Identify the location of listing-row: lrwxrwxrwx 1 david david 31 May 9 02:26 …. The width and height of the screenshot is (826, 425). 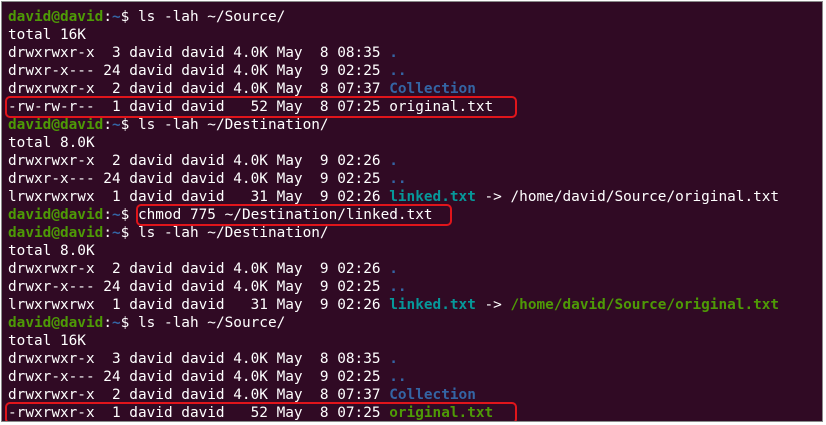
(415, 305).